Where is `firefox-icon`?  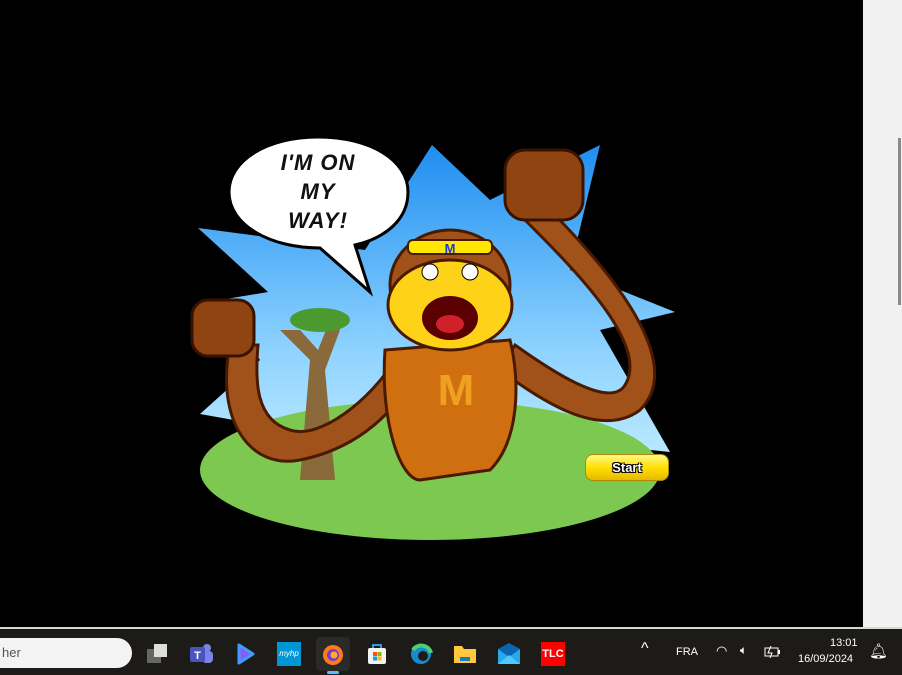
firefox-icon is located at coordinates (333, 655).